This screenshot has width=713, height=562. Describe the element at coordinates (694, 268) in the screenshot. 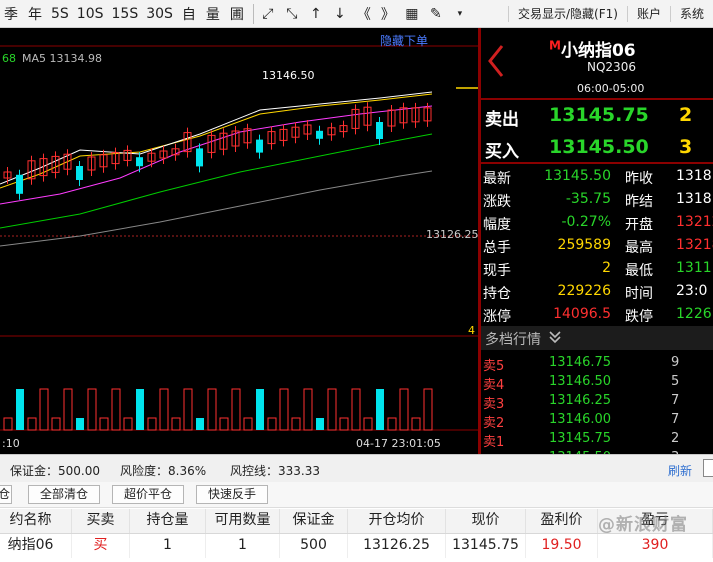

I see `stat-value: 13111` at that location.